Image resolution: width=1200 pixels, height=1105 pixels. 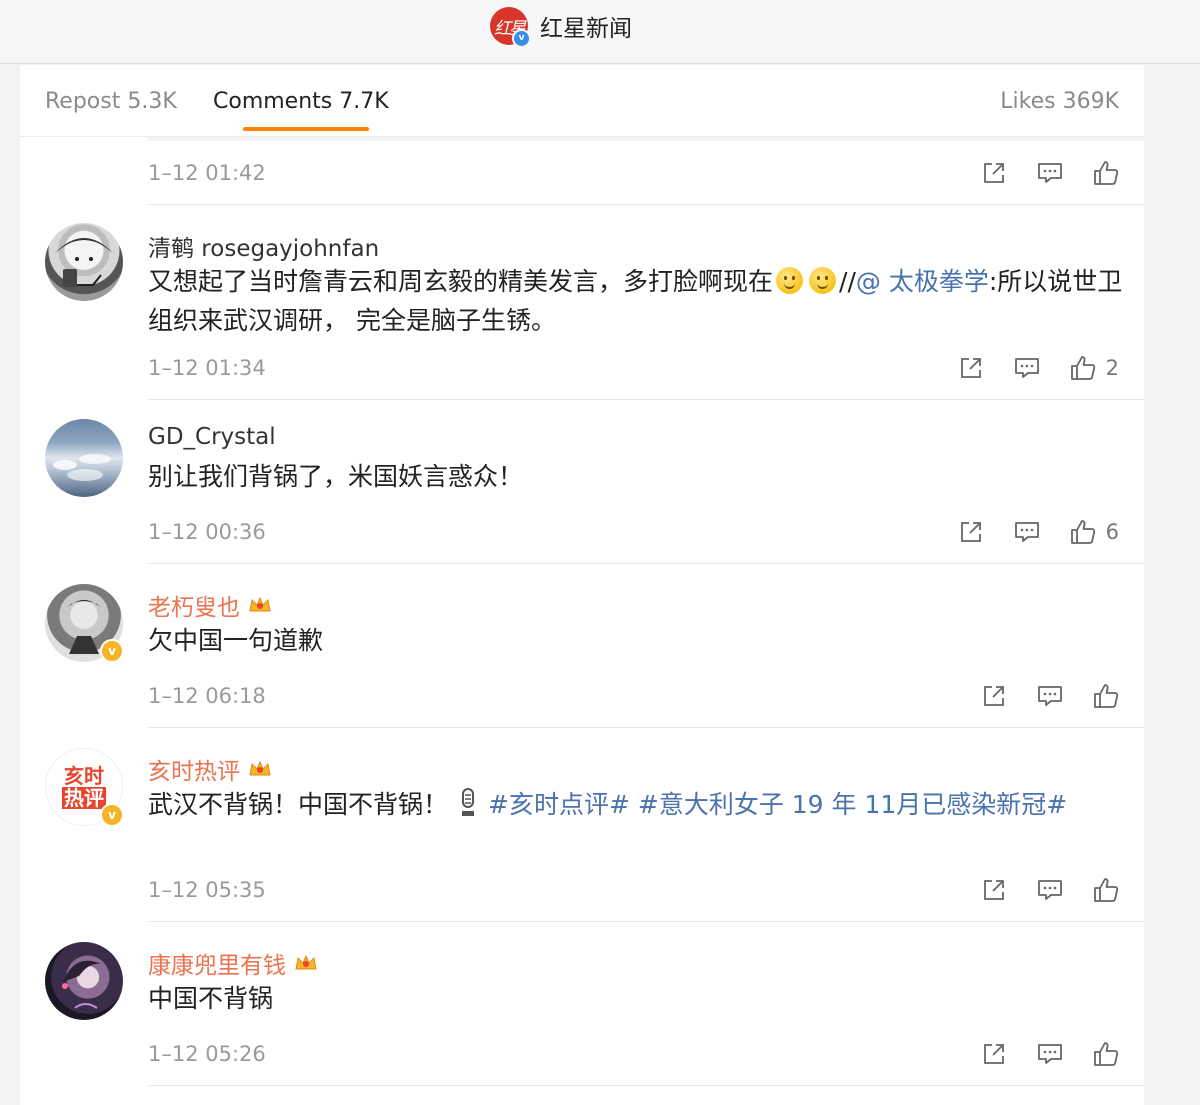 I want to click on comment-text: 别让我们背锅了，米国妖言惑众！, so click(x=336, y=476).